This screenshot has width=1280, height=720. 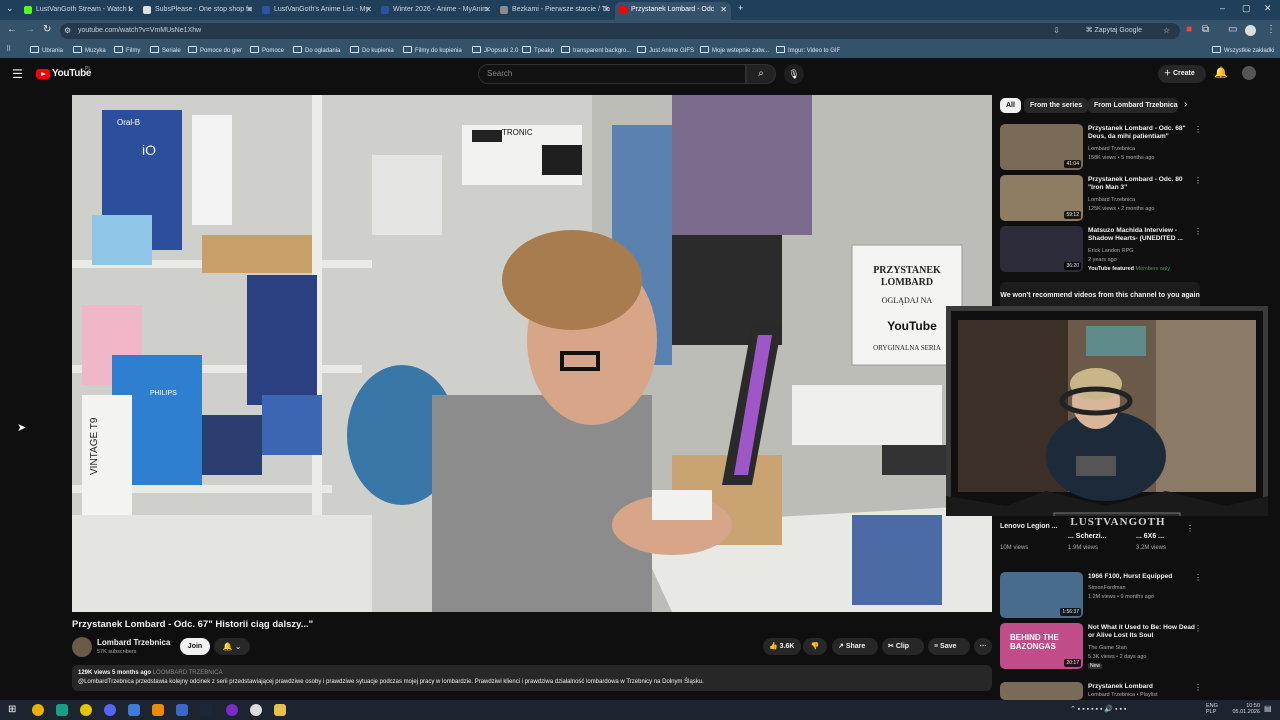 I want to click on playlist-thumbnail, so click(x=1041, y=691).